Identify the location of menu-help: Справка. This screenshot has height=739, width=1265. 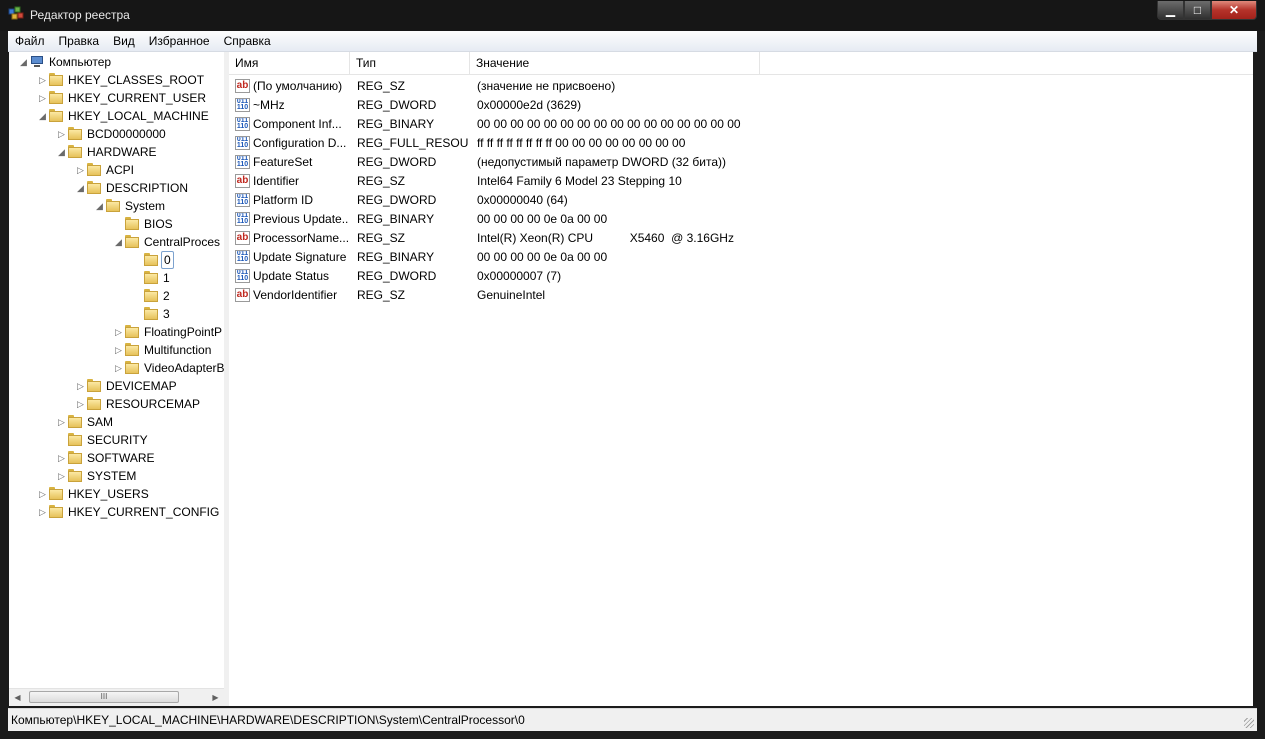
(247, 41).